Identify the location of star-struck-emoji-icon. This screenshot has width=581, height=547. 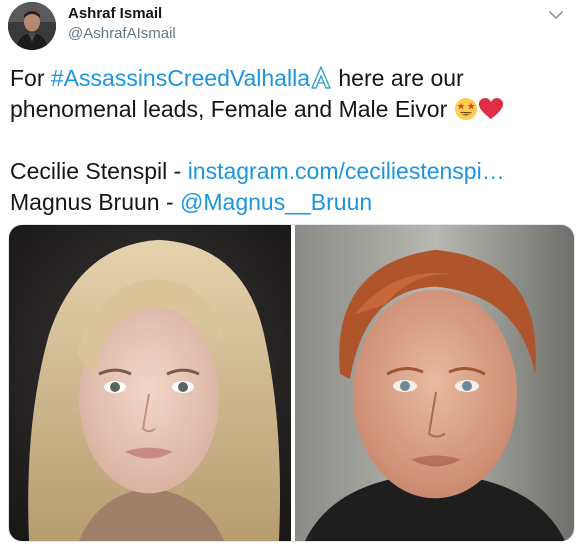
(466, 113).